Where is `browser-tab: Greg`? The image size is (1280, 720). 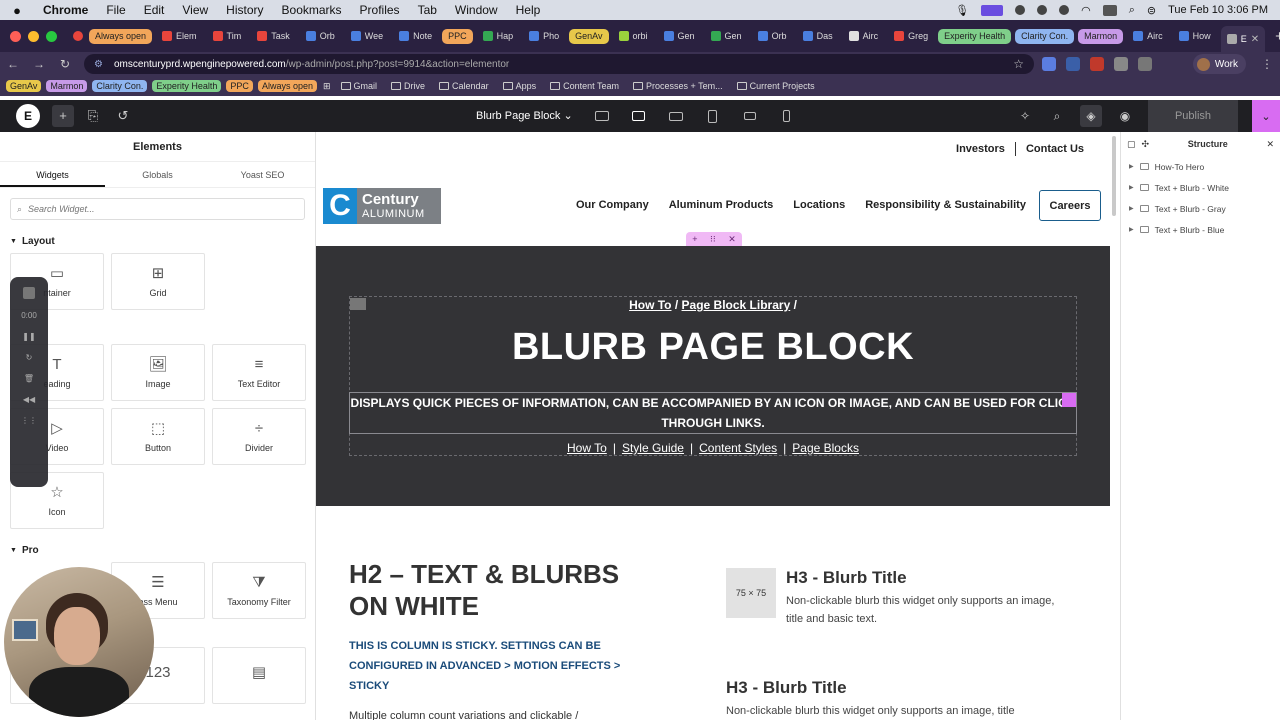 browser-tab: Greg is located at coordinates (911, 36).